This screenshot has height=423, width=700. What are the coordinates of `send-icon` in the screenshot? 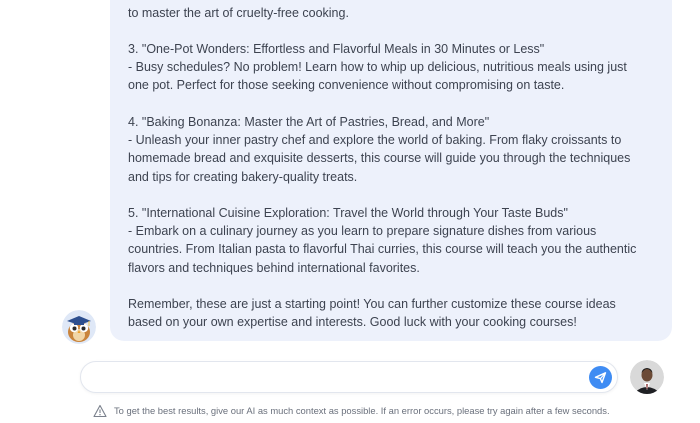 It's located at (600, 378).